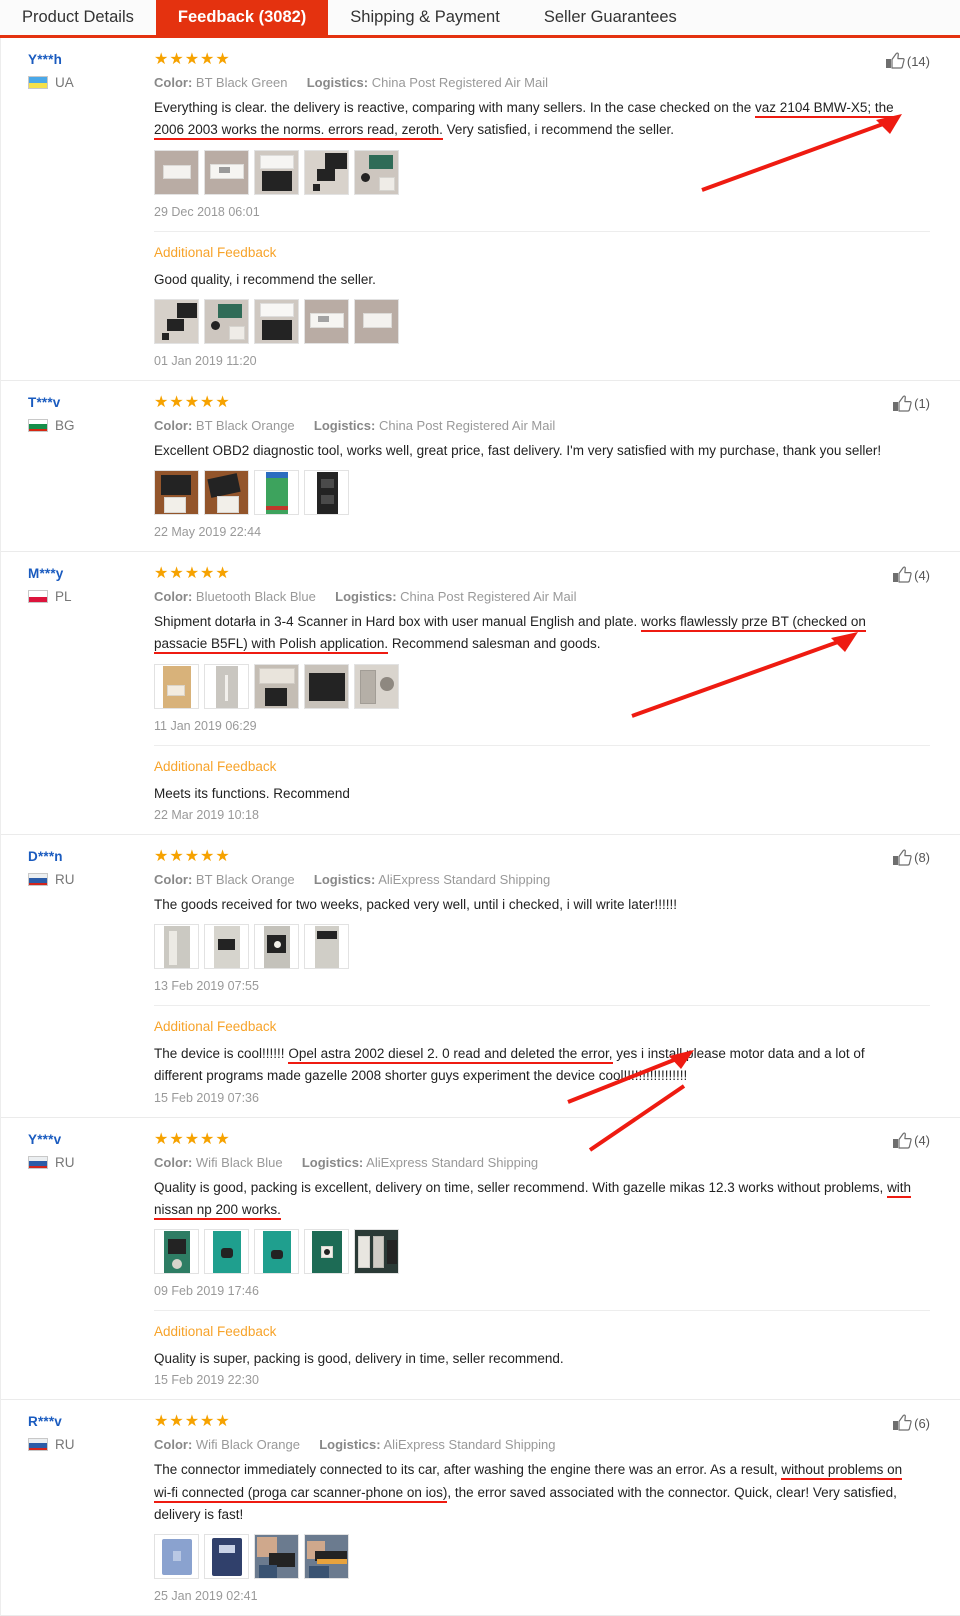  I want to click on helpful-count: (14), so click(907, 61).